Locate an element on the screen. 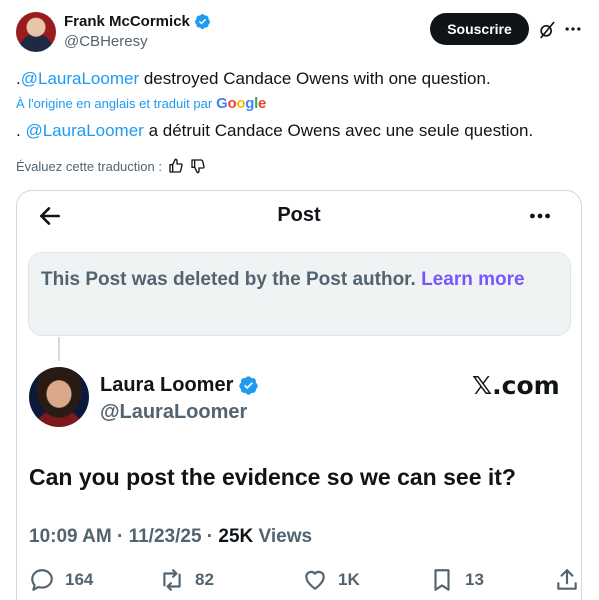  views-label: Views is located at coordinates (285, 536).